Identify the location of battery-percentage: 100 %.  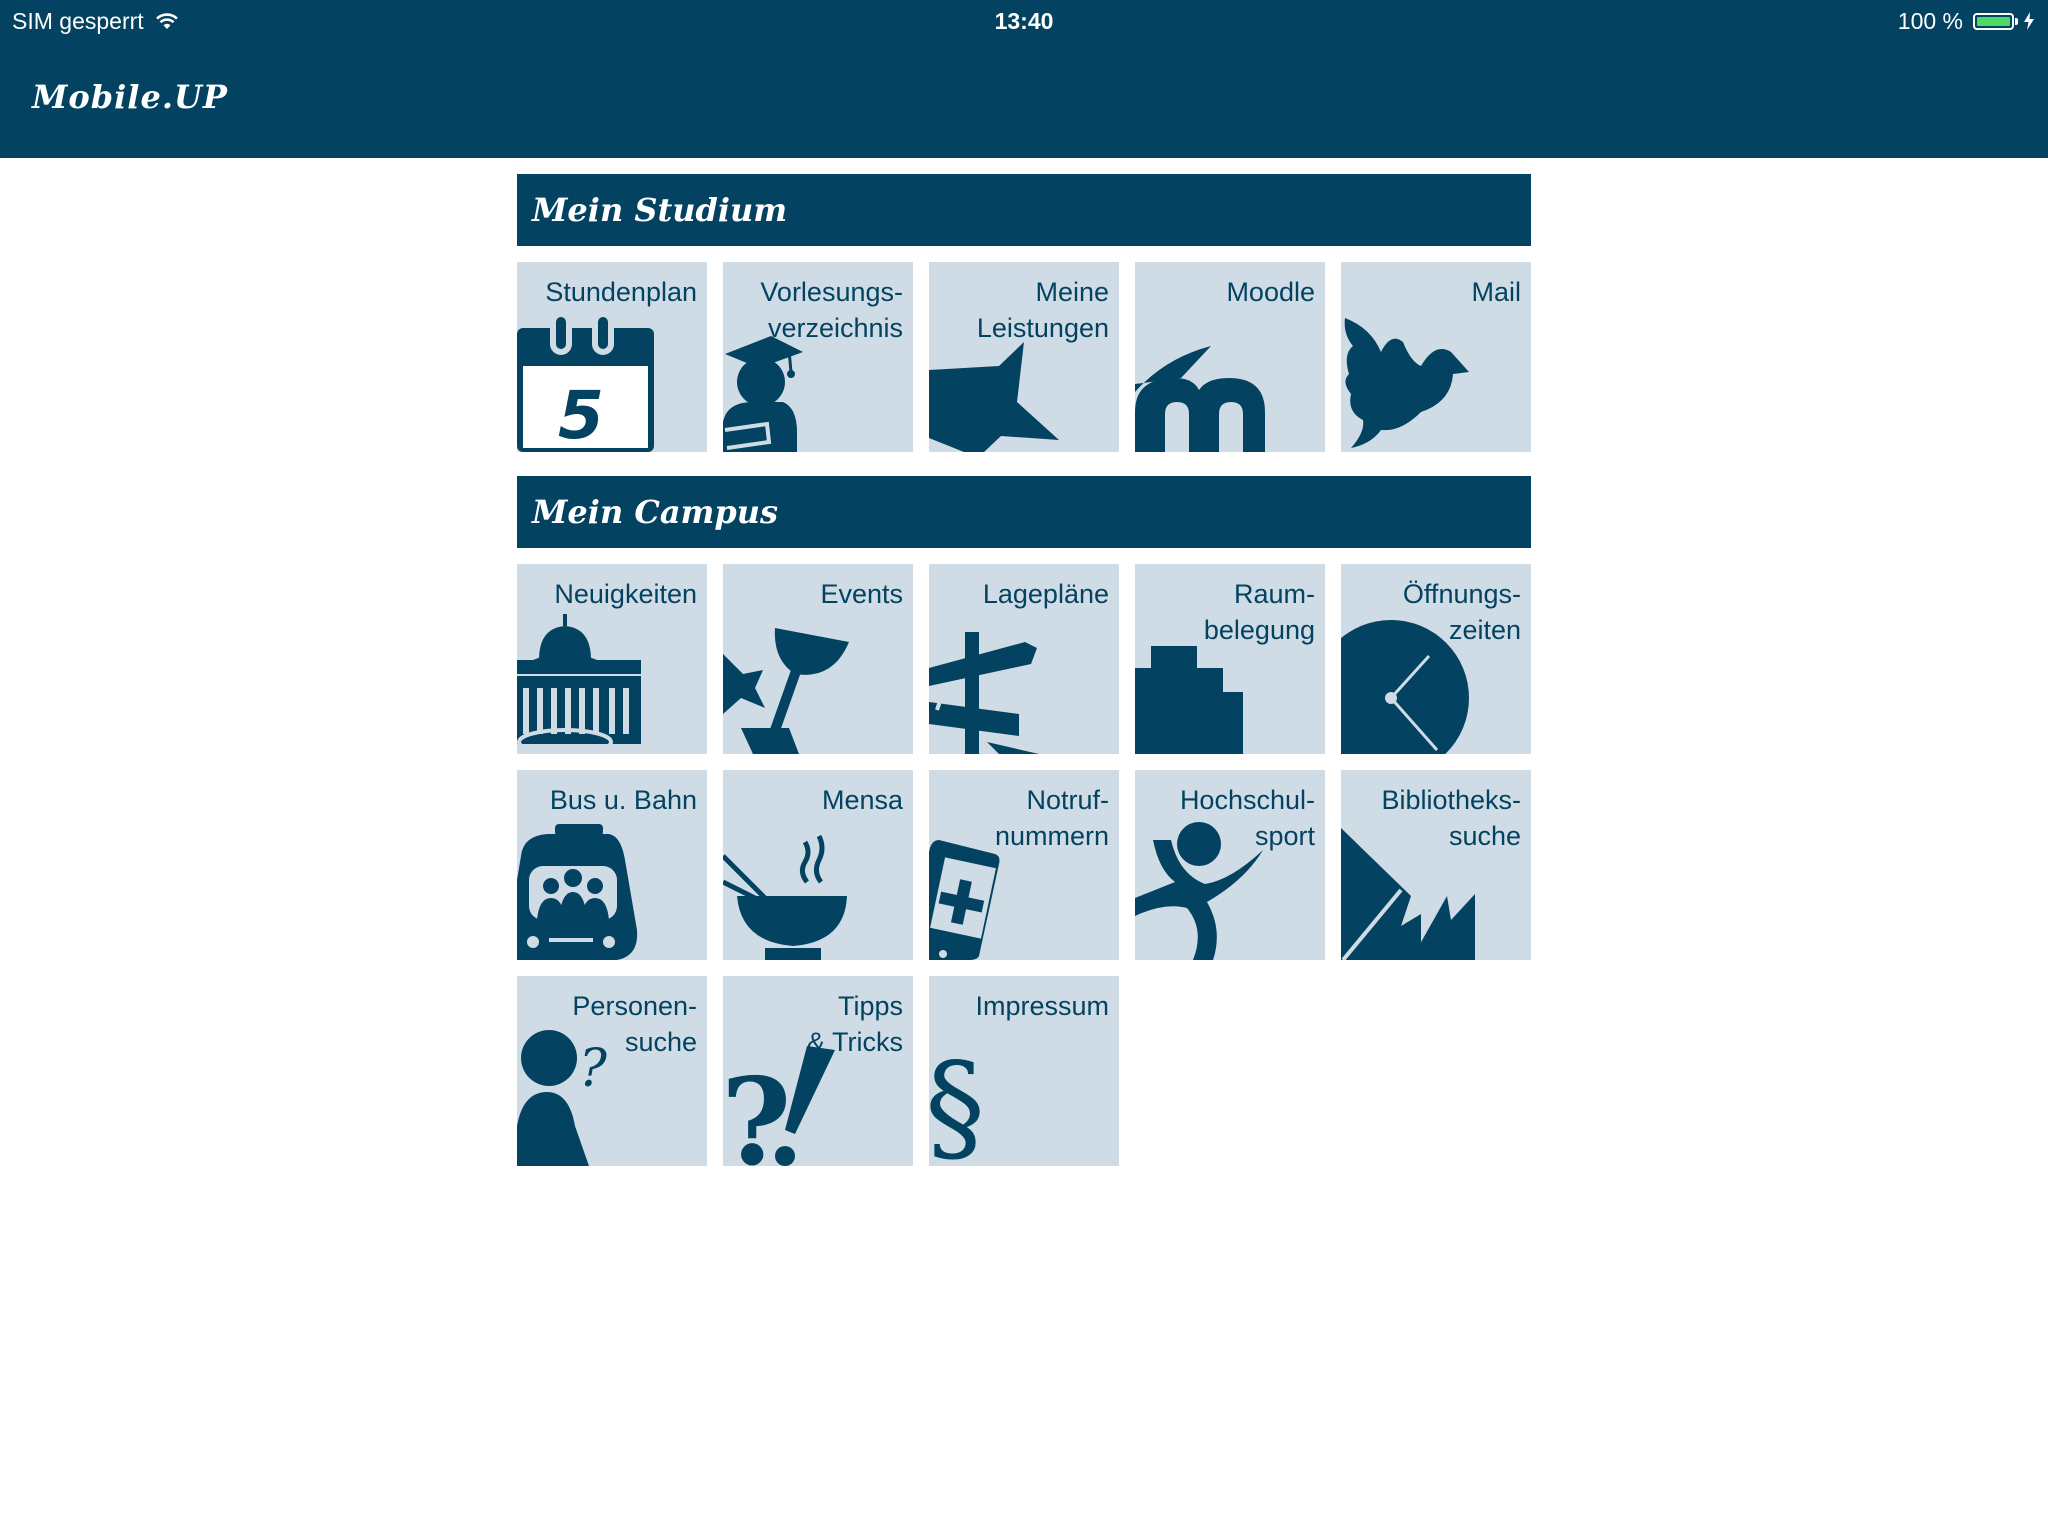
(1930, 21).